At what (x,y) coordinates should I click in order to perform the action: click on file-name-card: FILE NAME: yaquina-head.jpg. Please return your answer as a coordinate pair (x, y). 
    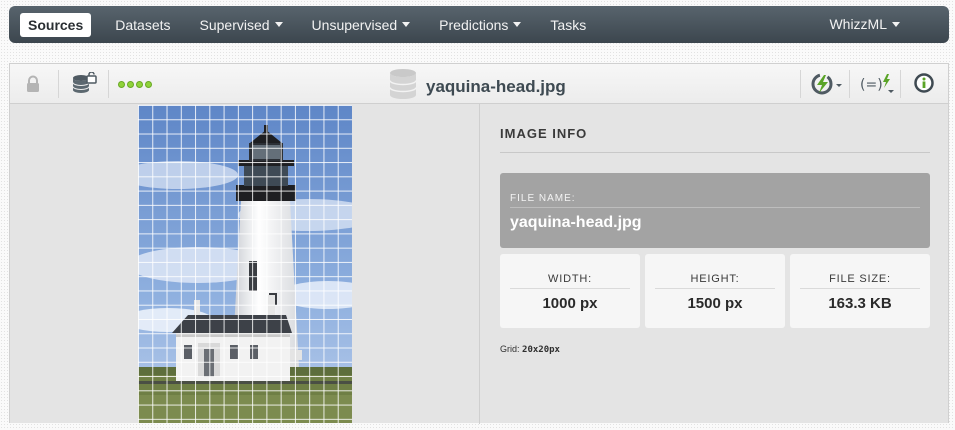
    Looking at the image, I should click on (715, 210).